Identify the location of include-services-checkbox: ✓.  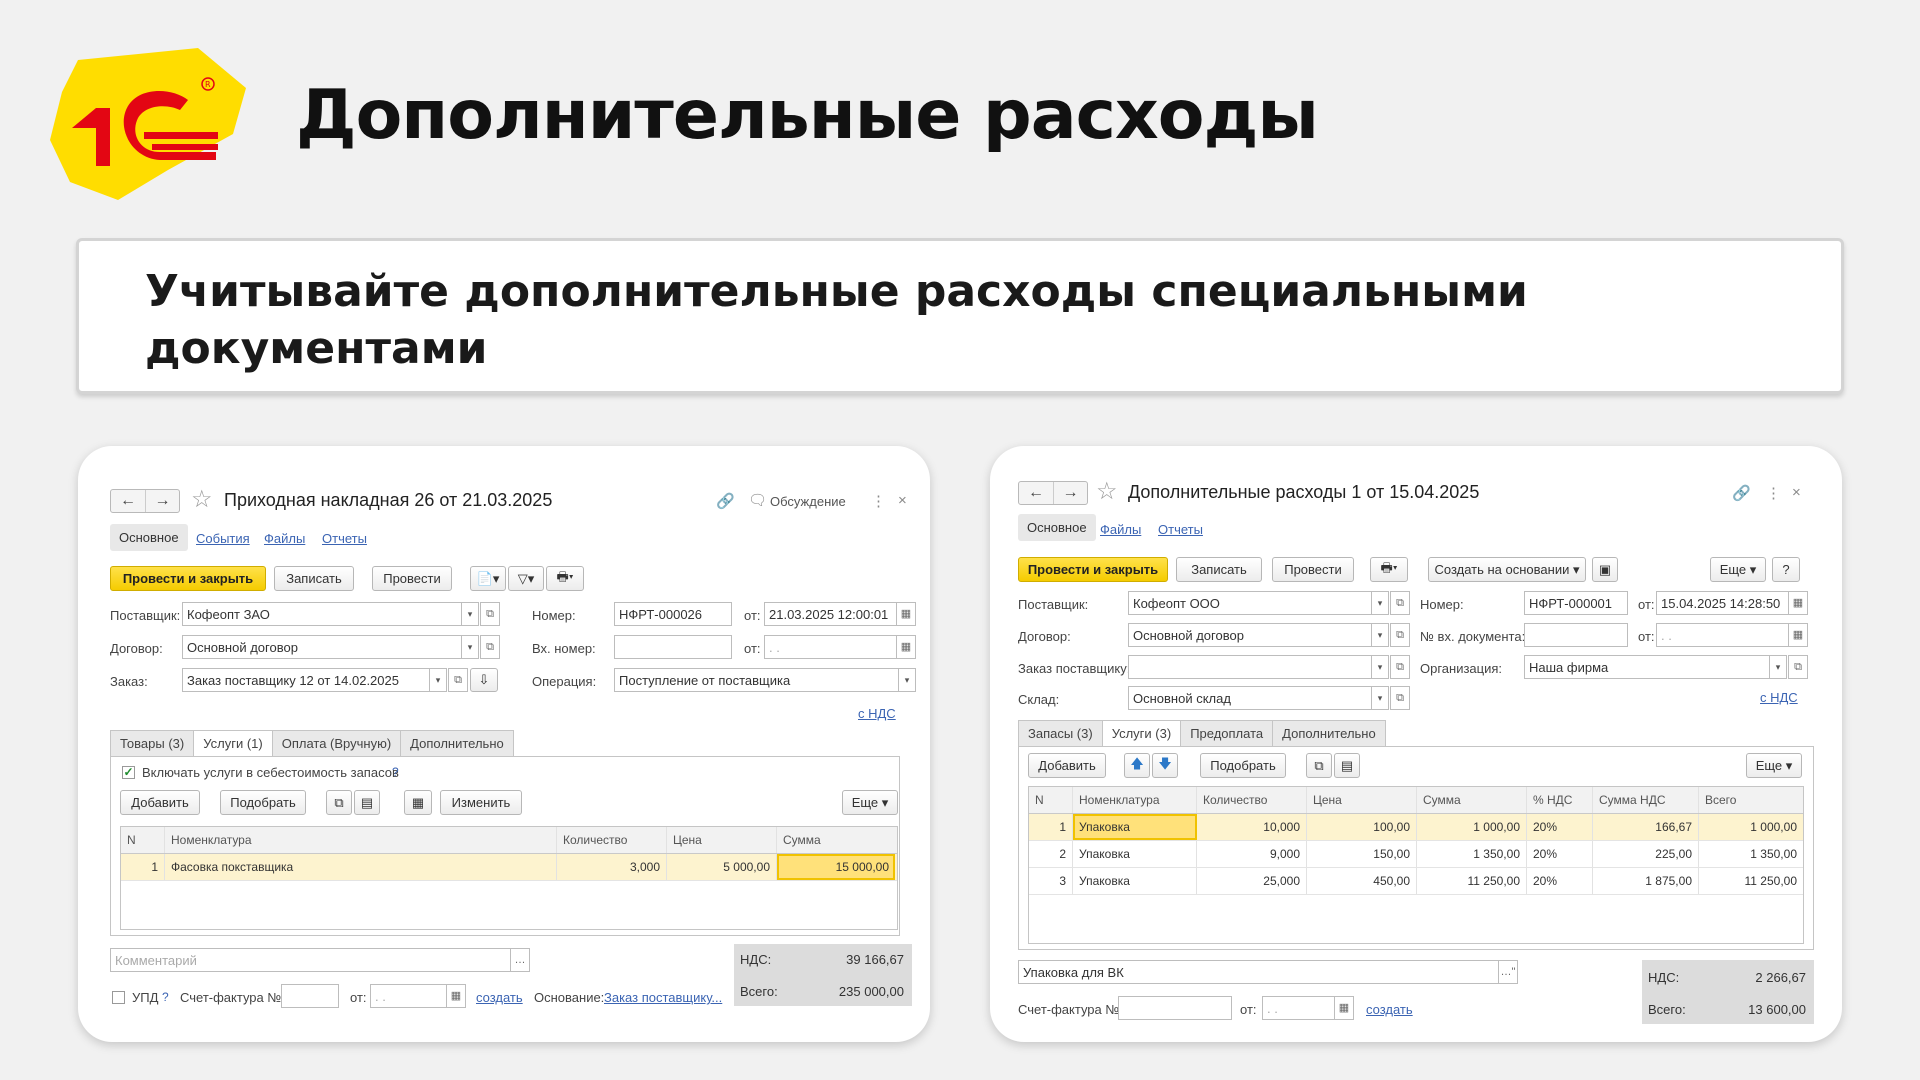
(128, 772).